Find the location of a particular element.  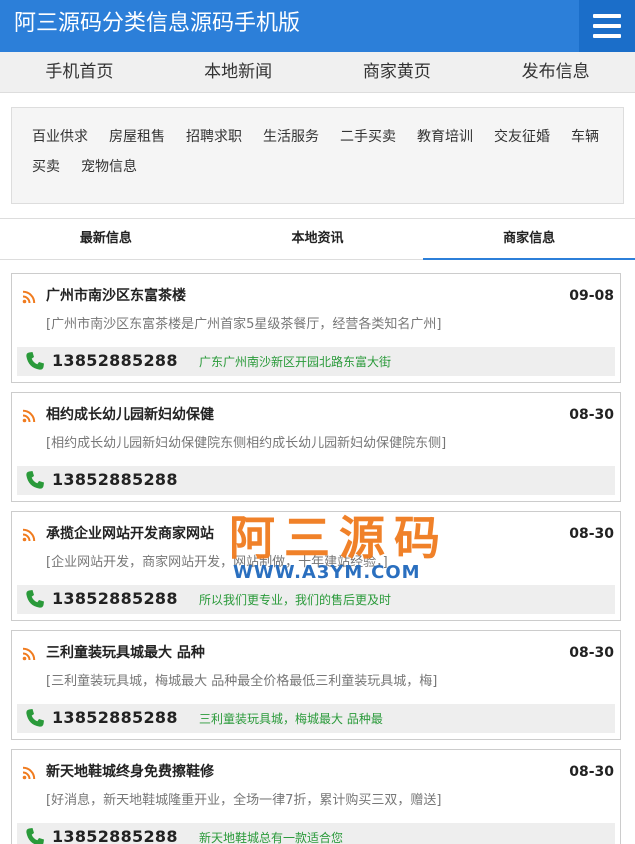

contact-bar: 13852885288 新天地鞋城总有一款适合您 is located at coordinates (316, 833).